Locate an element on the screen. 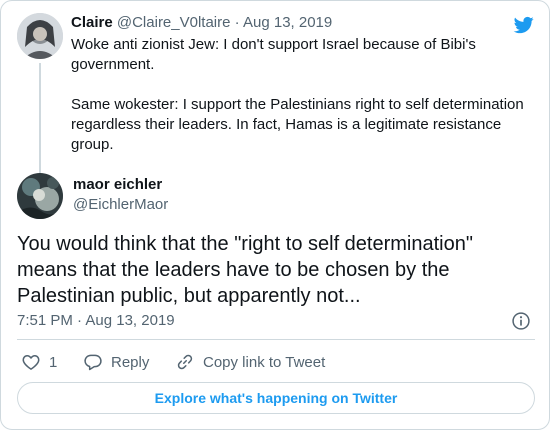 The image size is (550, 430). info-icon is located at coordinates (521, 321).